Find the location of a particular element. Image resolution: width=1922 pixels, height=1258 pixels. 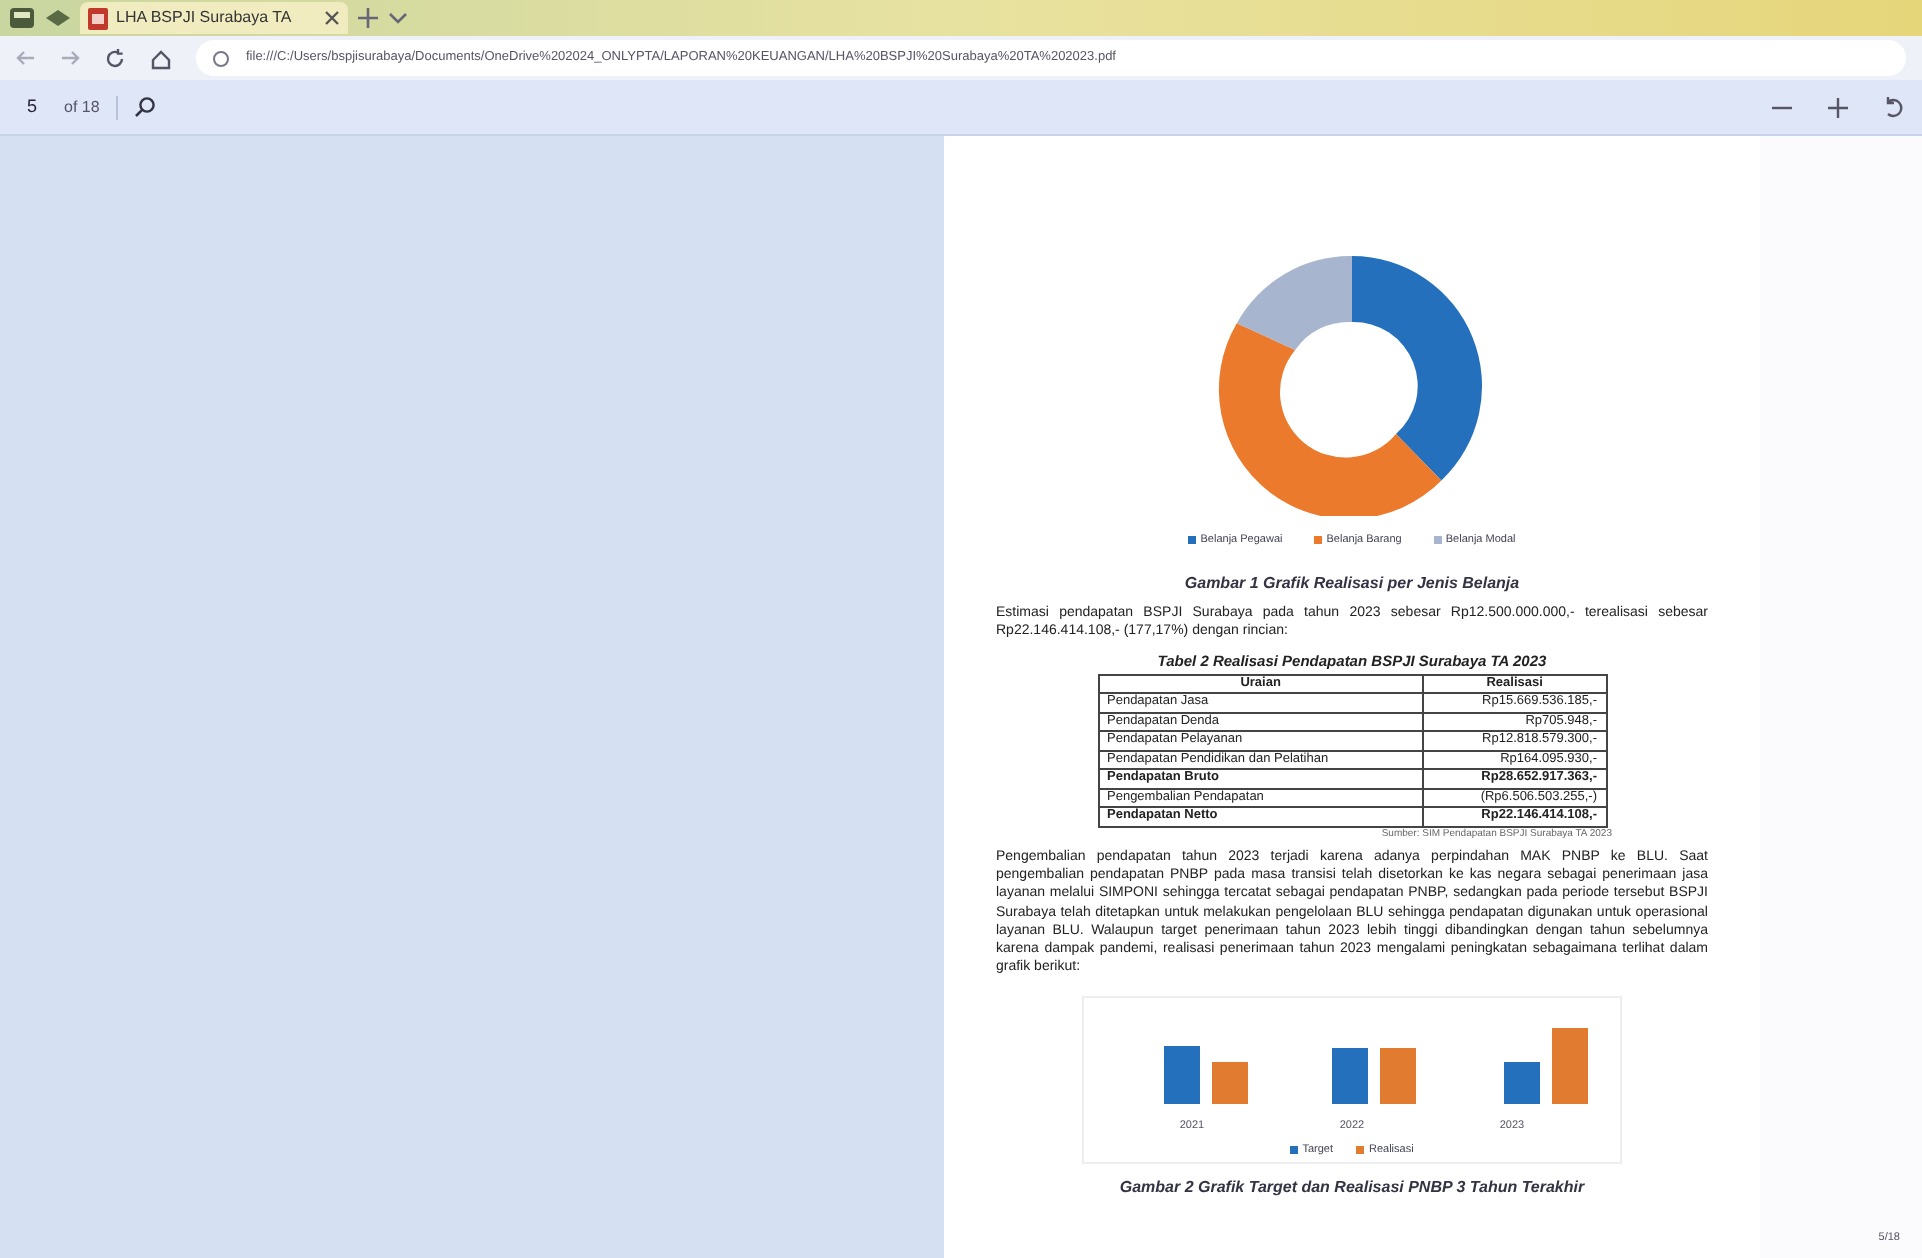

refresh-icon is located at coordinates (115, 58).